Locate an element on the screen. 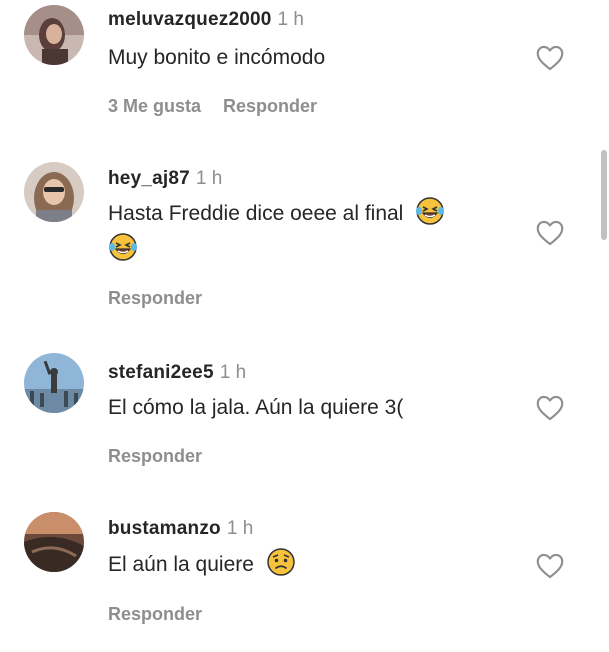 This screenshot has height=652, width=609. comment-text: El aún la quiere is located at coordinates (318, 565).